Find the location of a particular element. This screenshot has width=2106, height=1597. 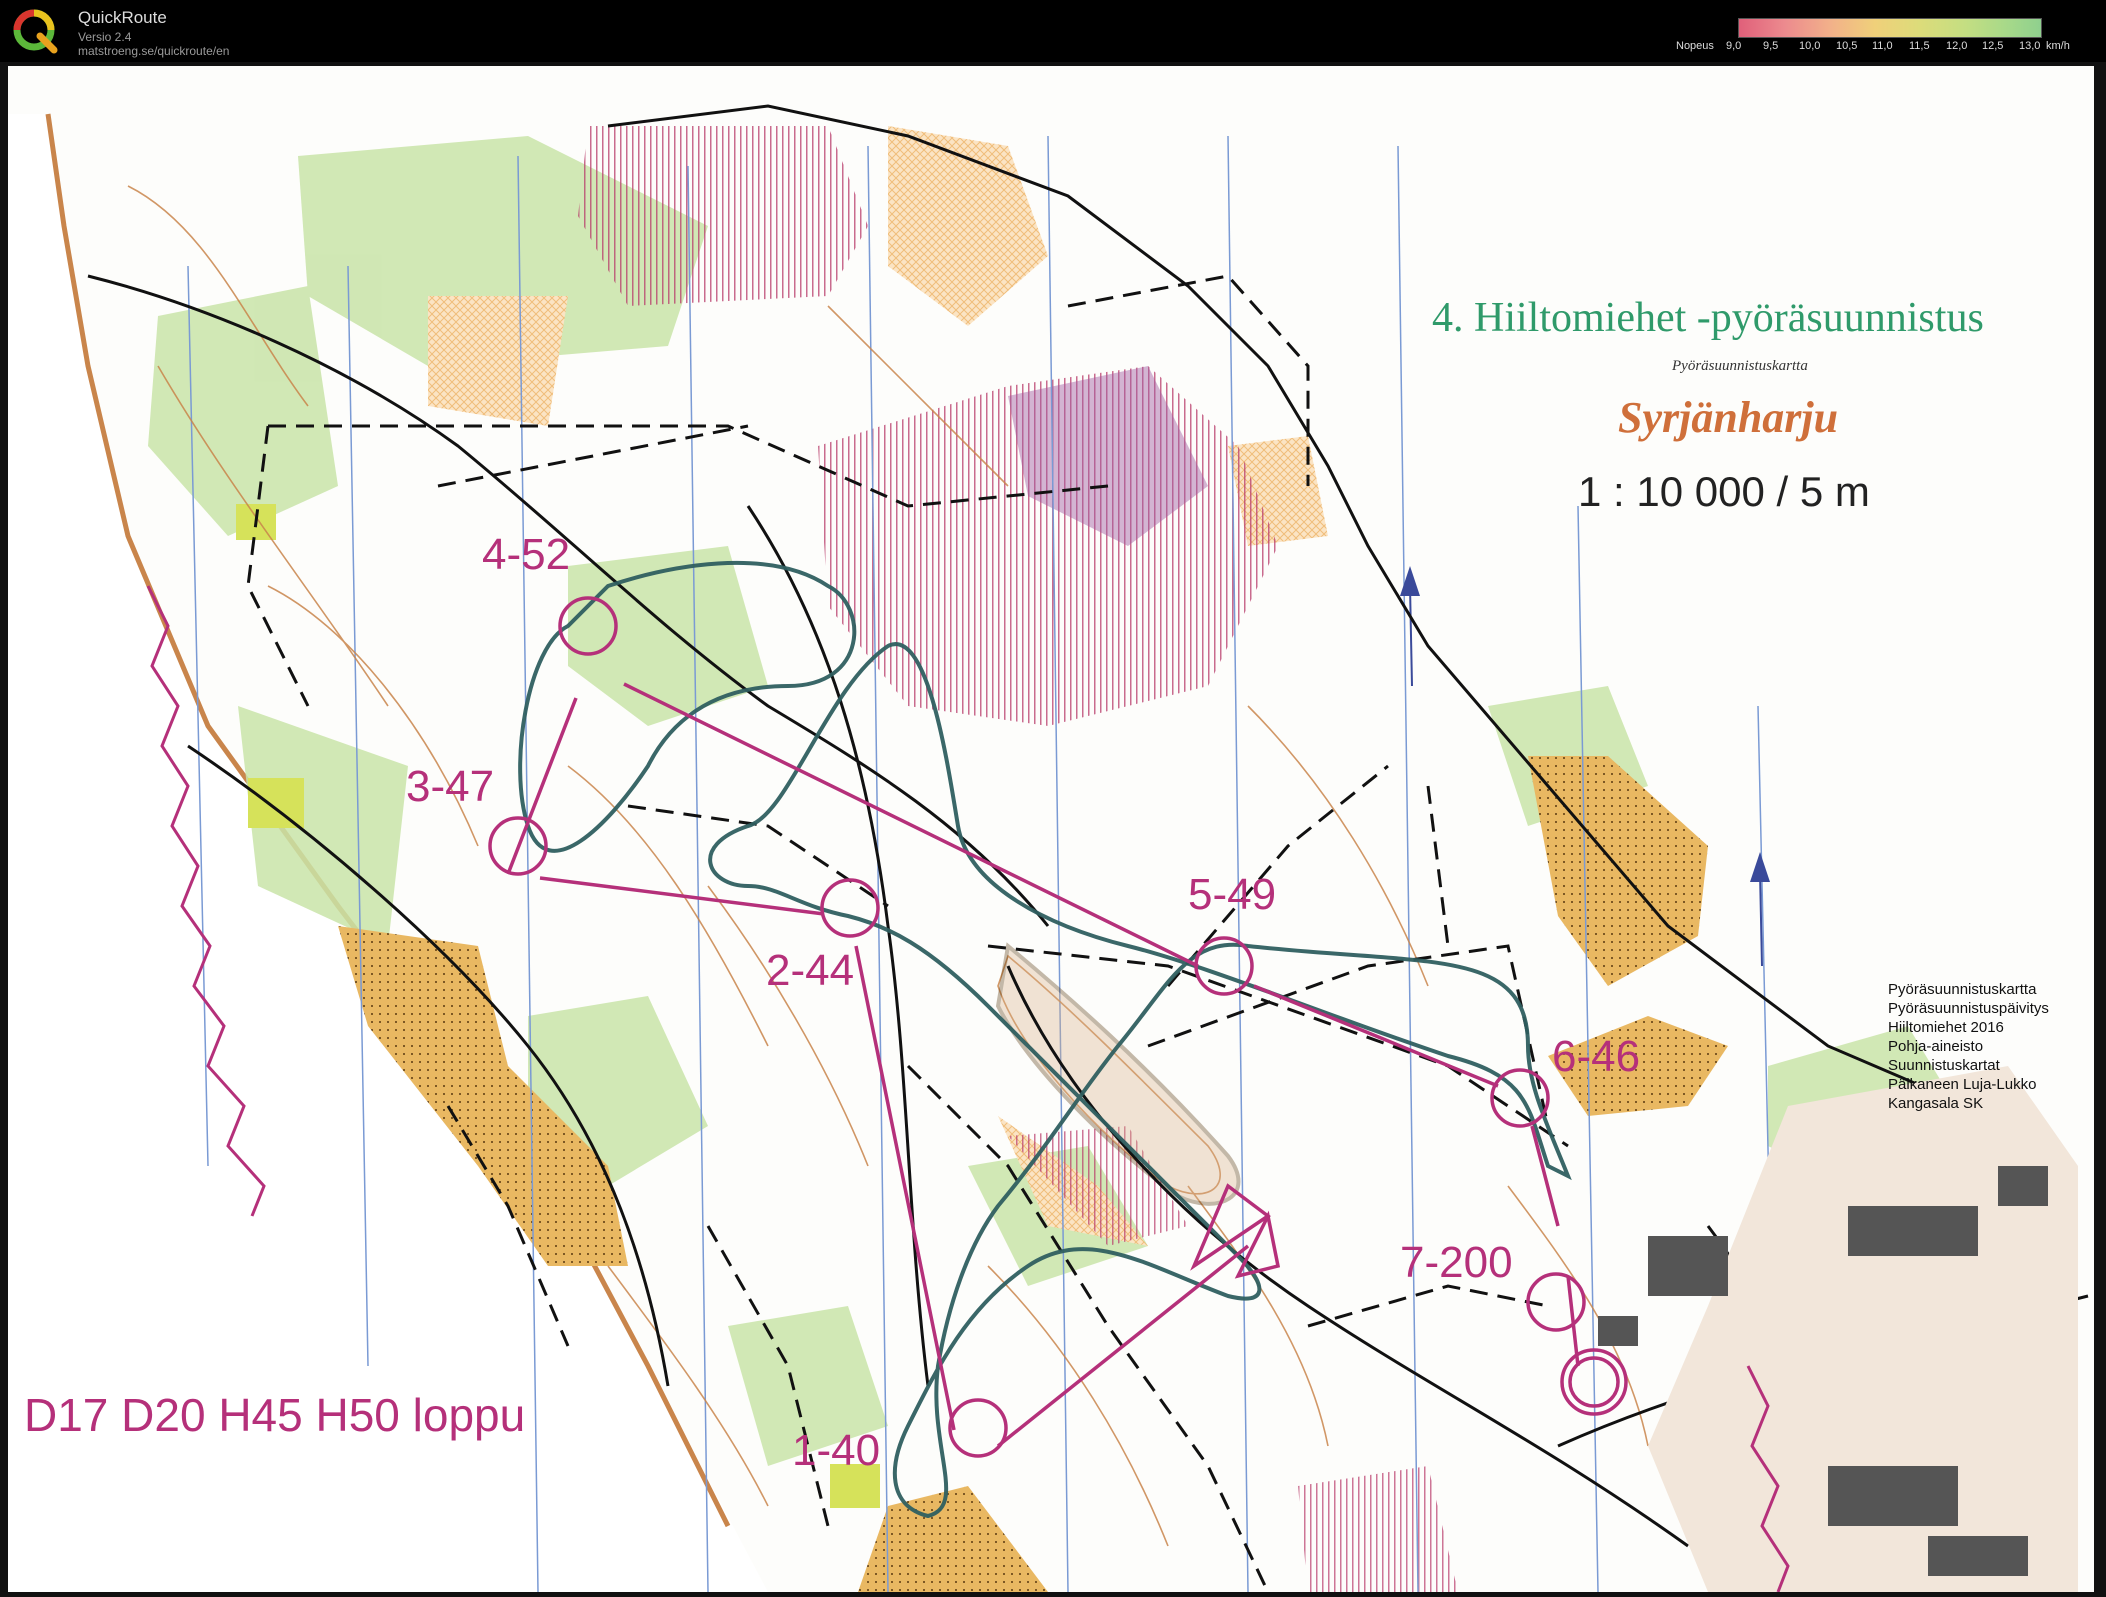

credit-line: Pyöräsuunnistuspäivitys is located at coordinates (1968, 1008).